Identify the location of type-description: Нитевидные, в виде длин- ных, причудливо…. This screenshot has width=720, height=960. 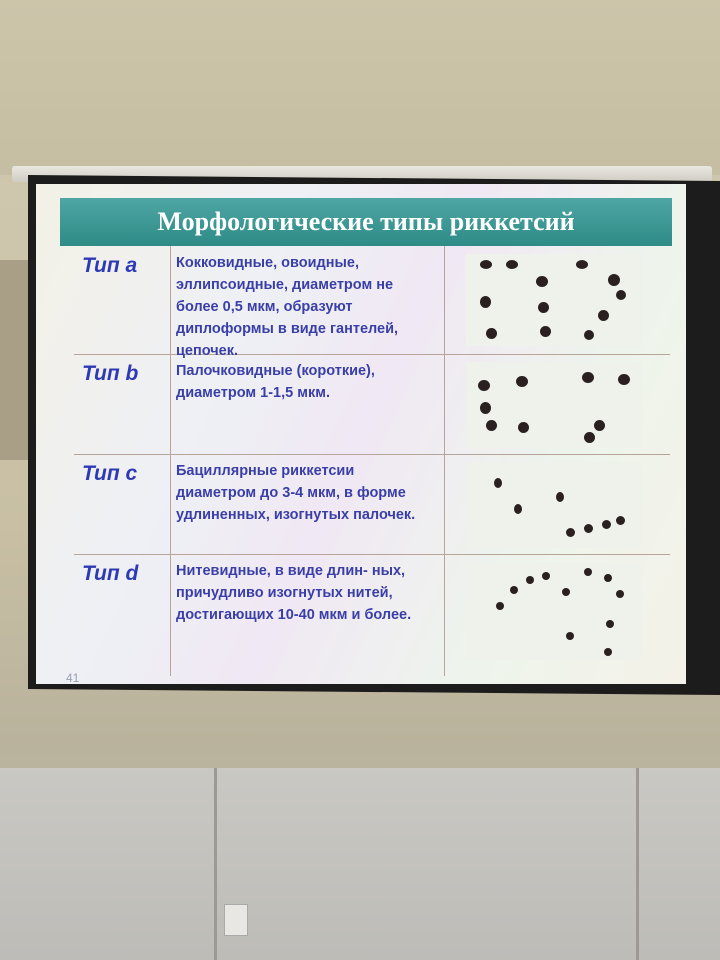
(294, 593).